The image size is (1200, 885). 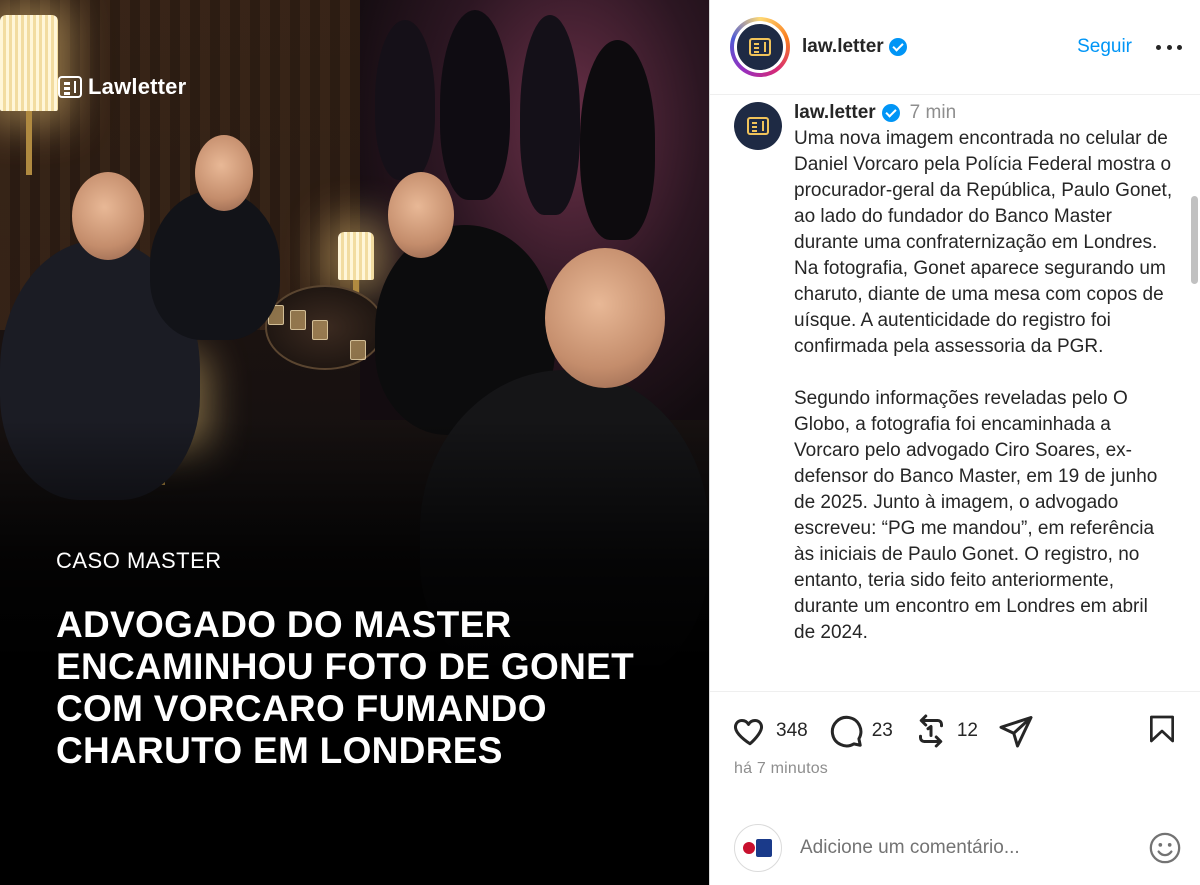 I want to click on more-options-icon, so click(x=1169, y=47).